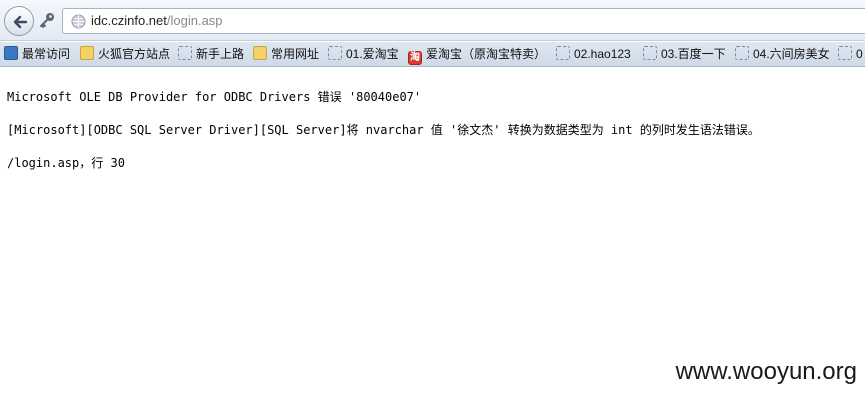  What do you see at coordinates (129, 20) in the screenshot?
I see `url-host: idc.czinfo.net` at bounding box center [129, 20].